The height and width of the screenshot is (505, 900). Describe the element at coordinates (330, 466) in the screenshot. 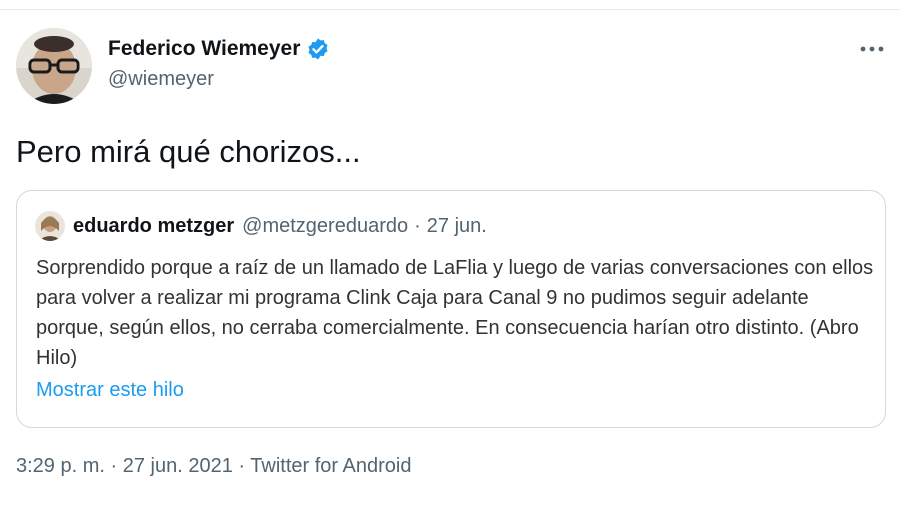

I see `tweet-source: Twitter for Android` at that location.